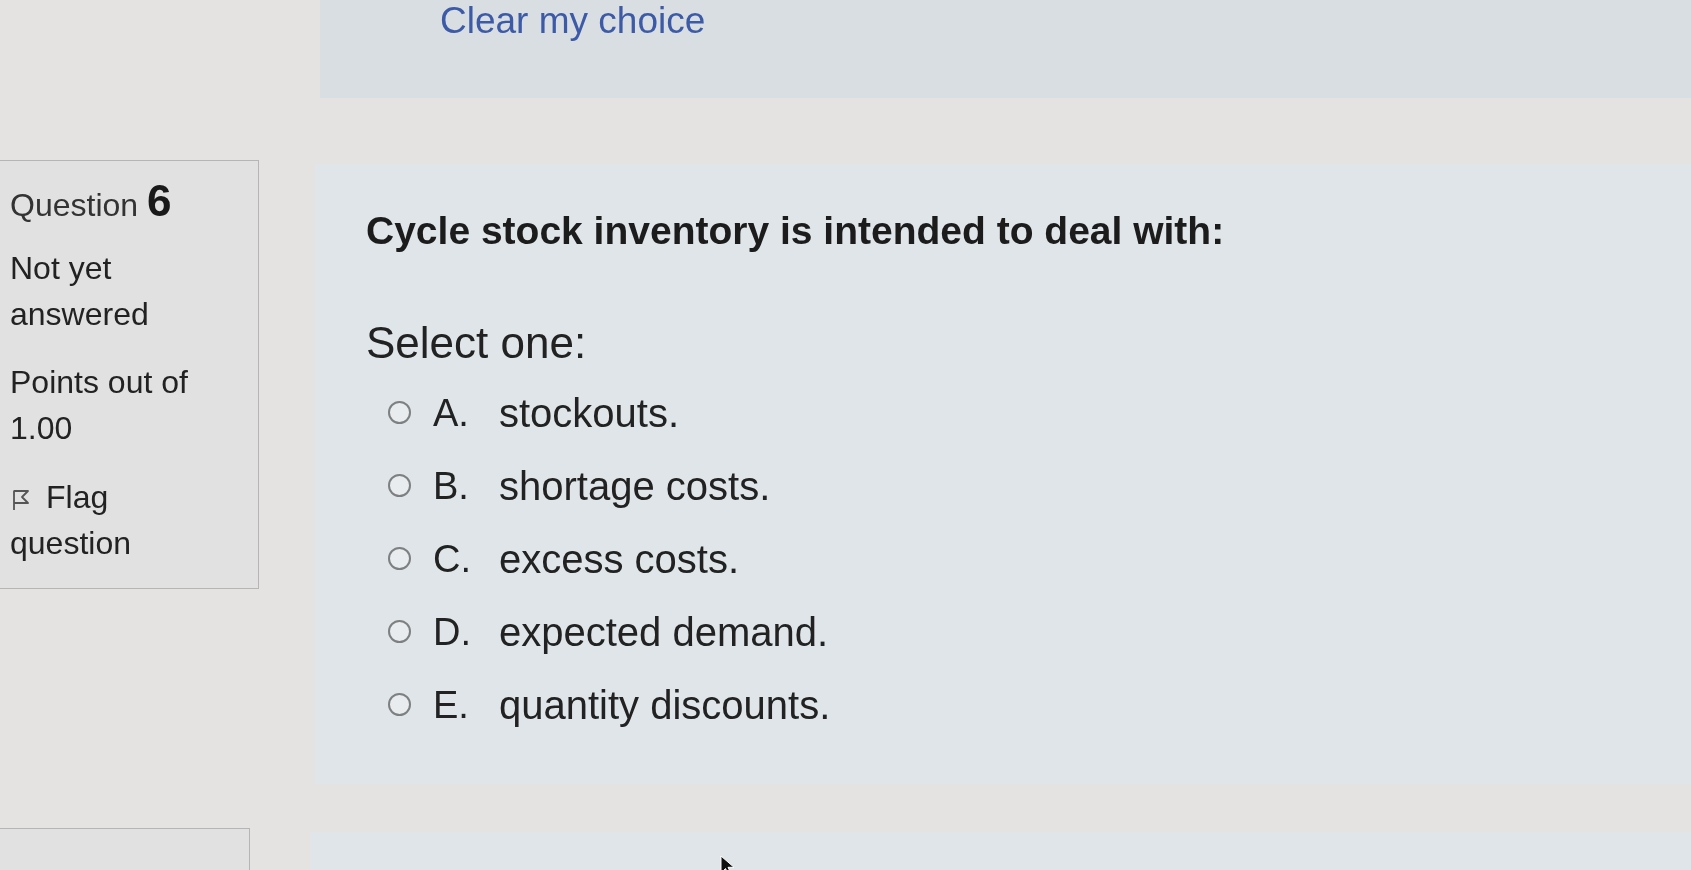 The height and width of the screenshot is (870, 1691). I want to click on flag-question-link: Flag question, so click(117, 520).